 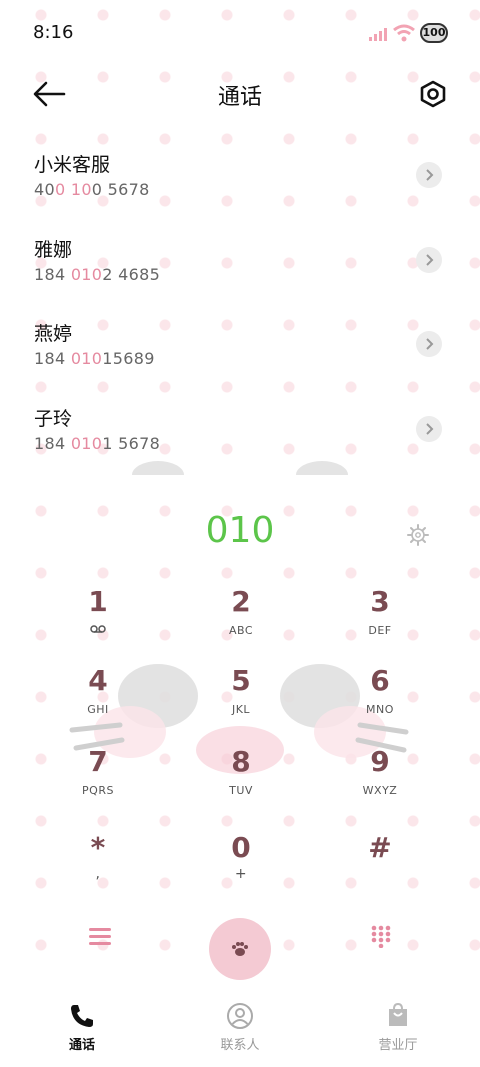 What do you see at coordinates (398, 1028) in the screenshot?
I see `tab-service-hall: 营业厅` at bounding box center [398, 1028].